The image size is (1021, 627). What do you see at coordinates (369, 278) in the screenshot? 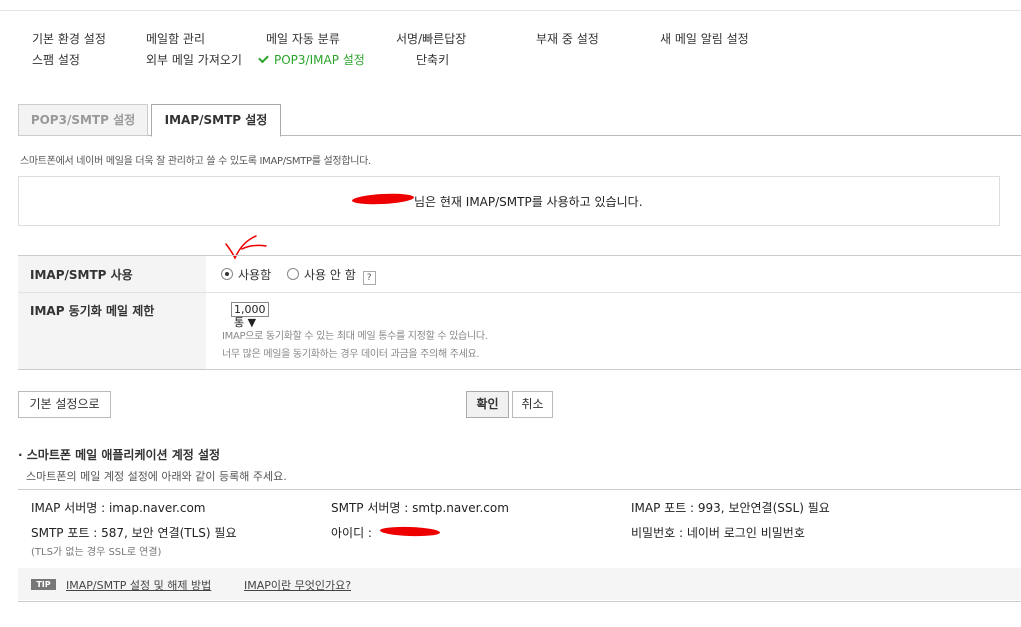
I see `help-icon: ?` at bounding box center [369, 278].